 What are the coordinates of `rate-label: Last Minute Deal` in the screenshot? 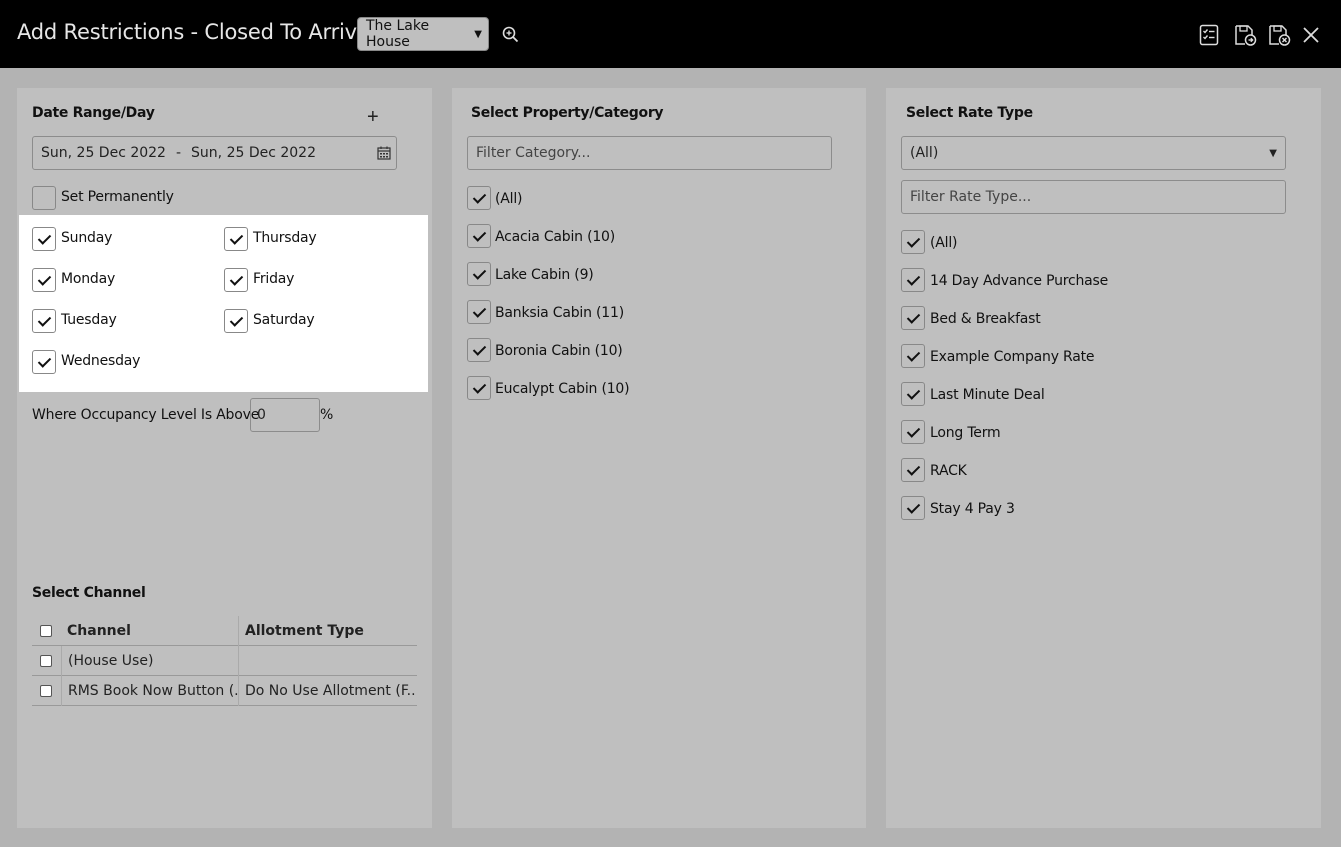 It's located at (987, 395).